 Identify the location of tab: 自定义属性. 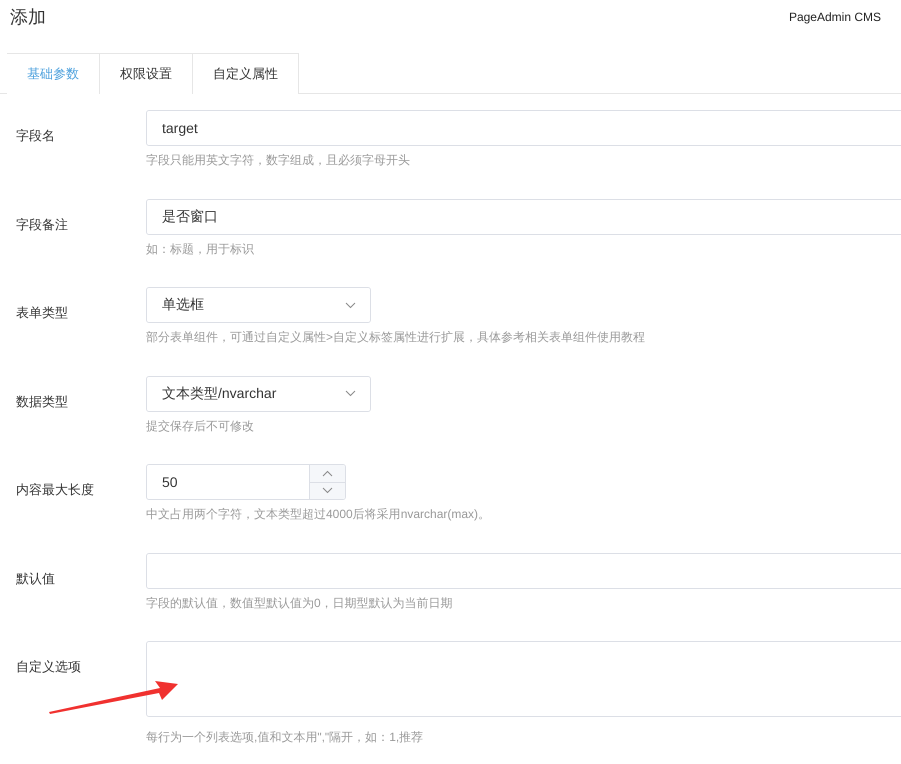
(246, 73).